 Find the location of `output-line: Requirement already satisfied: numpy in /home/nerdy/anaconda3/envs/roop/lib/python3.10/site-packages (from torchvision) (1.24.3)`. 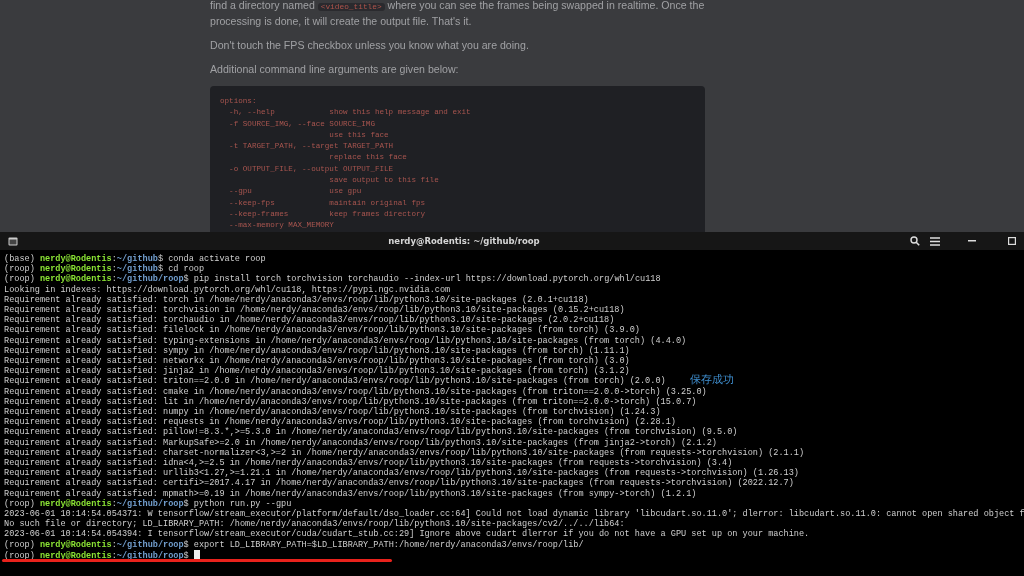

output-line: Requirement already satisfied: numpy in /home/nerdy/anaconda3/envs/roop/lib/python3.10/site-packages (from torchvision) (1.24.3) is located at coordinates (332, 412).